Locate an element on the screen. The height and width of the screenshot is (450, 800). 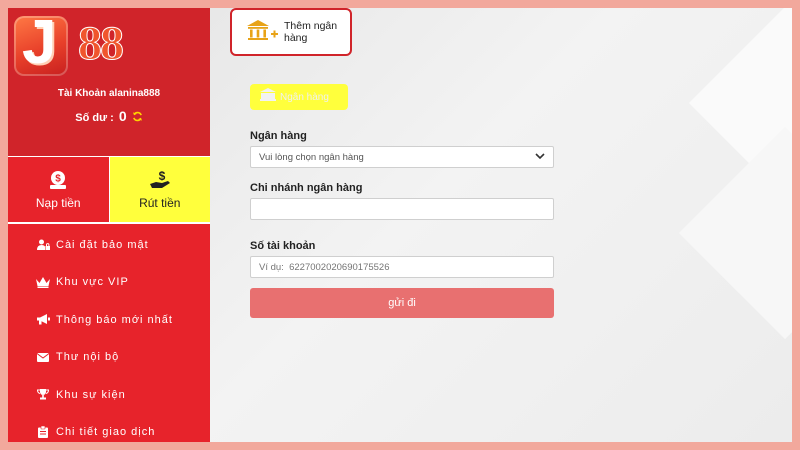
submit-button: gửi đi is located at coordinates (402, 303).